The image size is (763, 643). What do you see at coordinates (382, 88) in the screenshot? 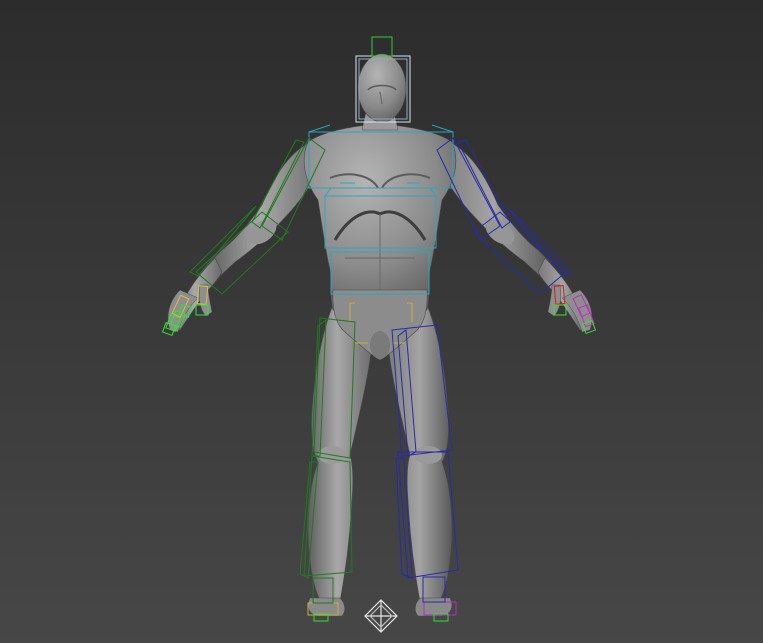
I see `mesh-head` at bounding box center [382, 88].